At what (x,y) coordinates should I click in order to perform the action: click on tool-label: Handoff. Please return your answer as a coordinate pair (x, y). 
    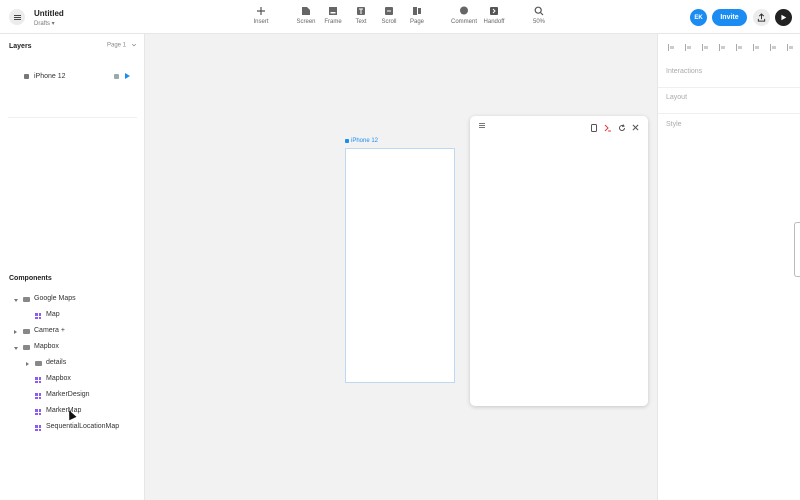
    Looking at the image, I should click on (494, 22).